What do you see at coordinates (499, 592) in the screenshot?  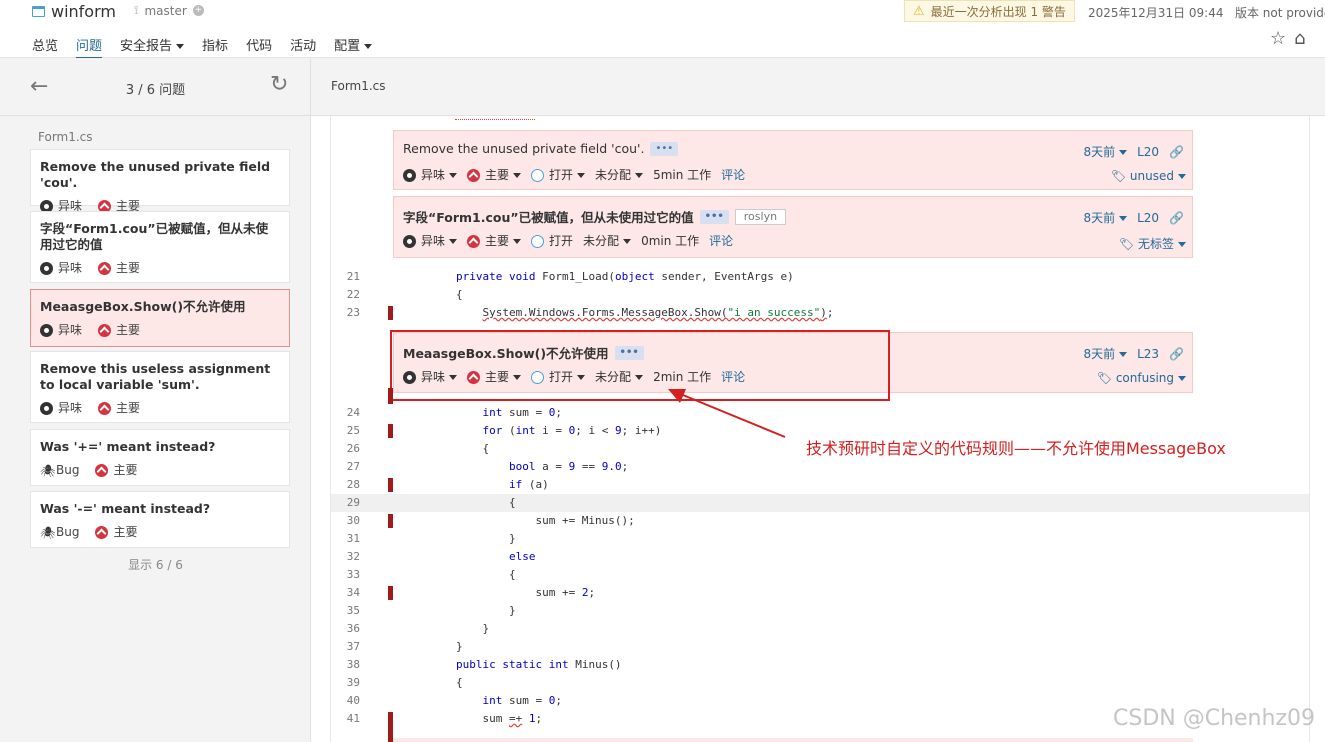 I see `code-line: sum += 2;` at bounding box center [499, 592].